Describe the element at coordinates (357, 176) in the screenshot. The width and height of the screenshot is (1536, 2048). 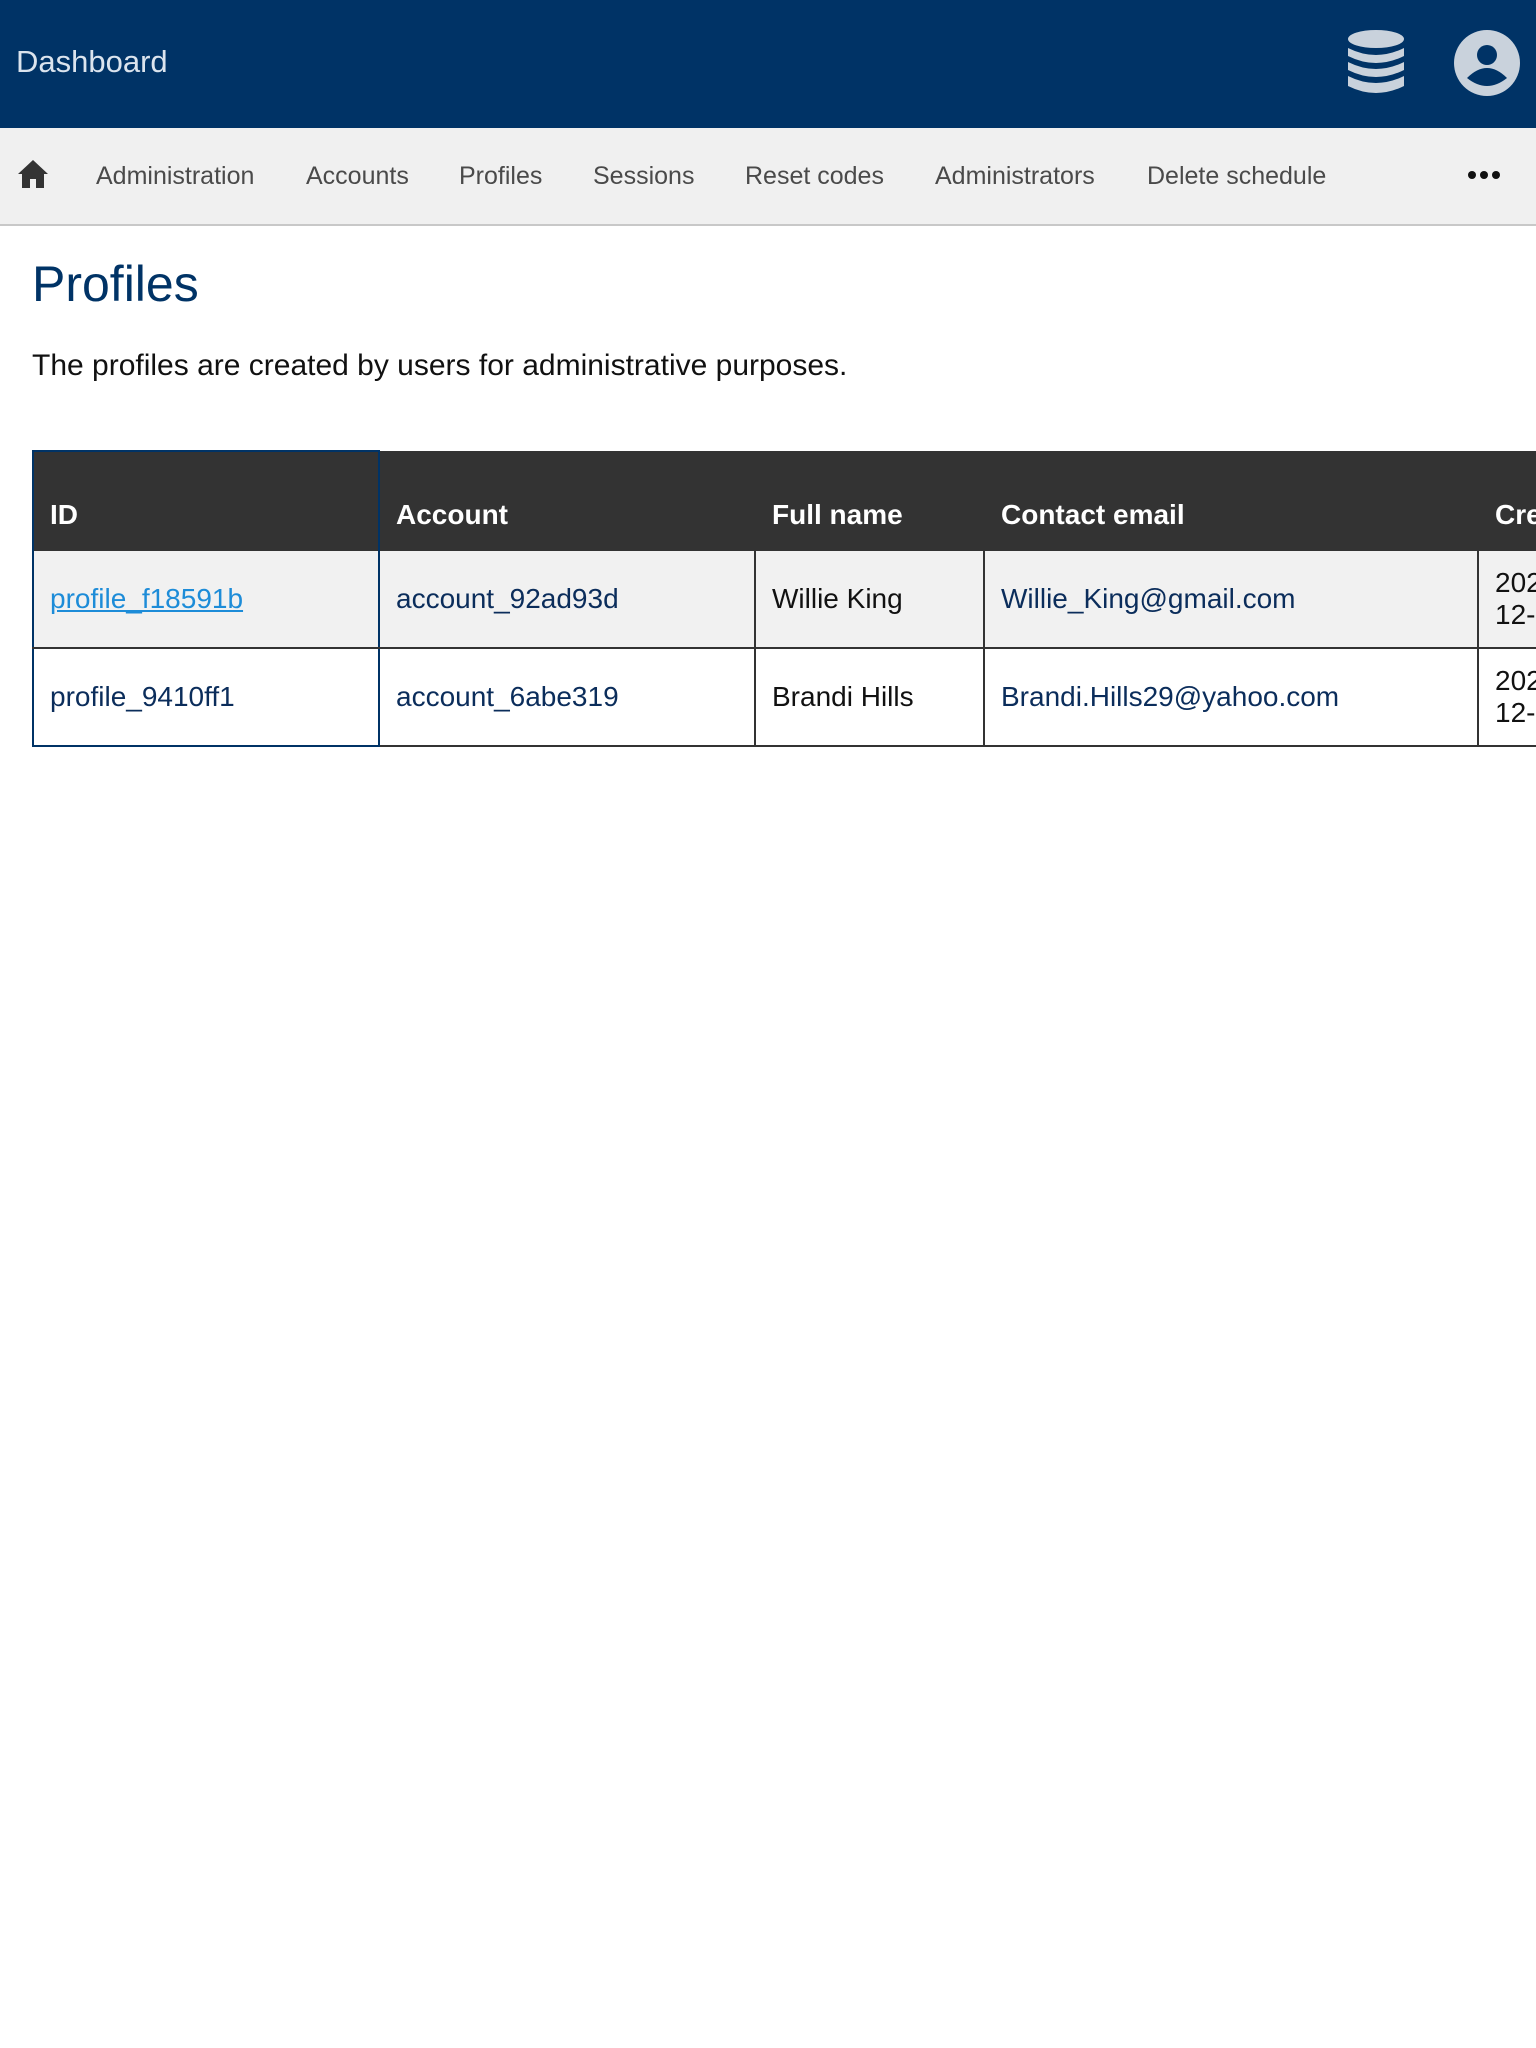
I see `nav-item-accounts: Accounts` at that location.